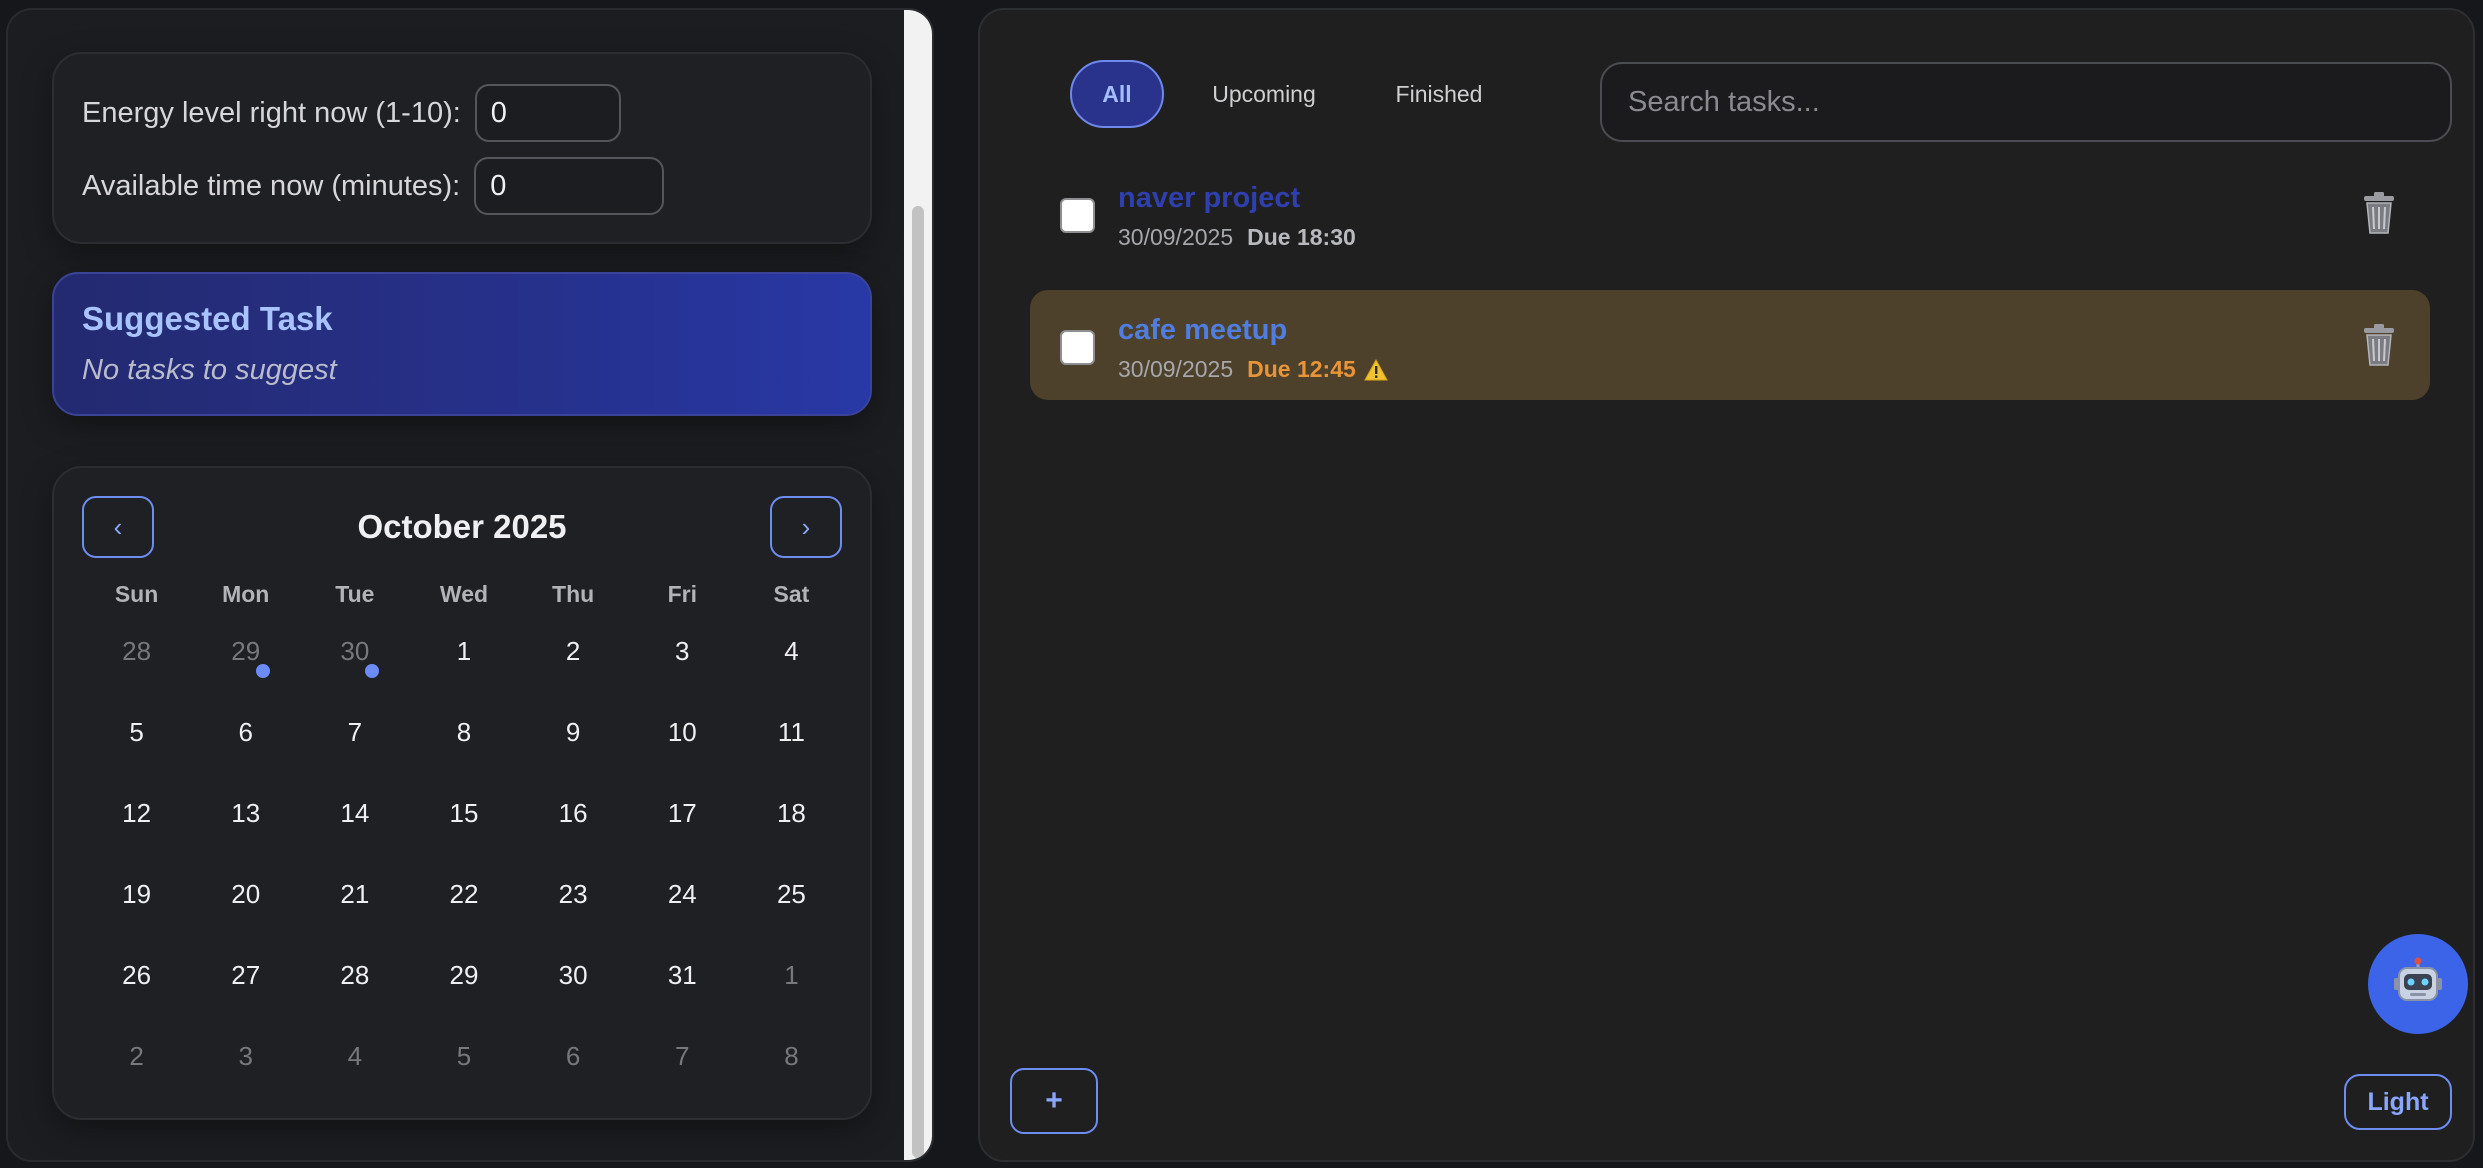  Describe the element at coordinates (1439, 94) in the screenshot. I see `tab-finished: Finished` at that location.